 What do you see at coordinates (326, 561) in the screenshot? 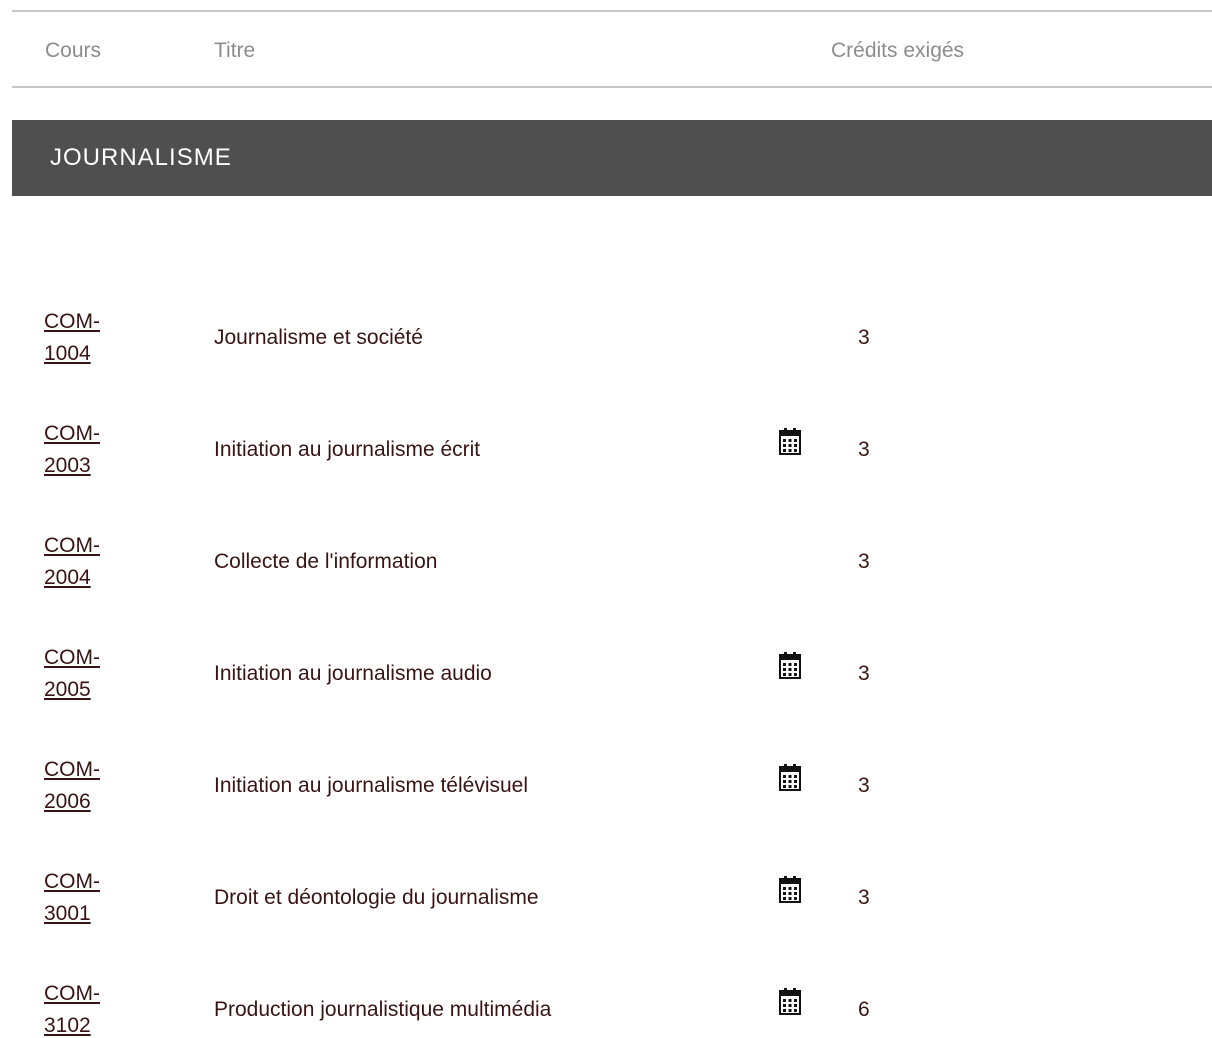
I see `course-title: Collecte de l'information` at bounding box center [326, 561].